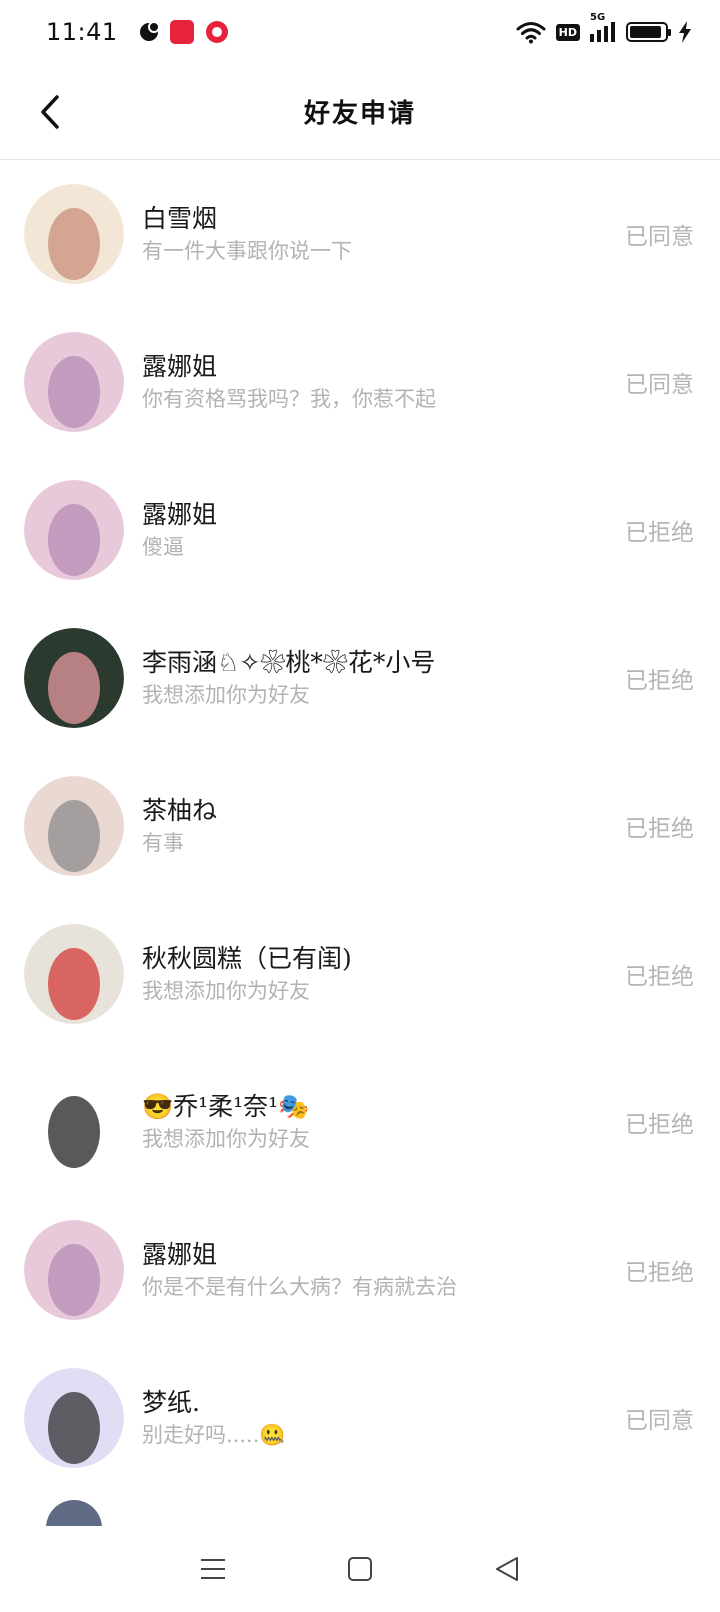 This screenshot has height=1612, width=720. I want to click on nickname: 😎乔¹柔¹奈¹🎭, so click(226, 1106).